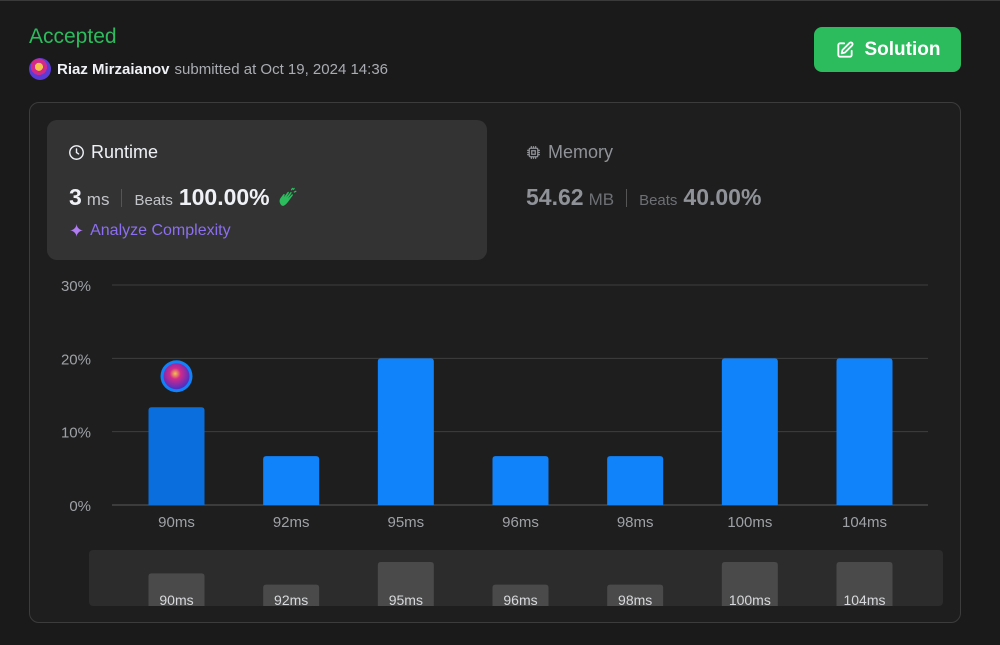  Describe the element at coordinates (291, 480) in the screenshot. I see `bar-92ms` at that location.